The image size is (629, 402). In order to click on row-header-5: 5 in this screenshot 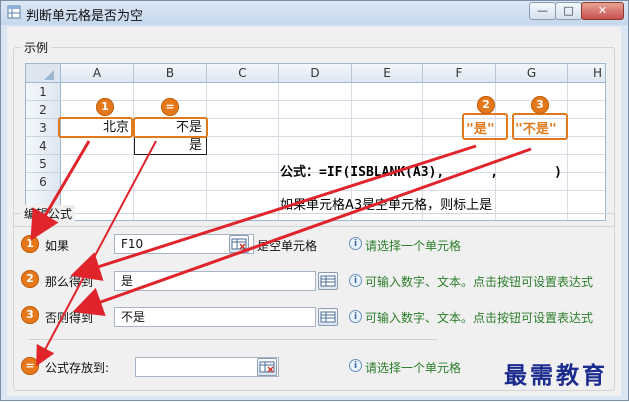, I will do `click(43, 164)`.